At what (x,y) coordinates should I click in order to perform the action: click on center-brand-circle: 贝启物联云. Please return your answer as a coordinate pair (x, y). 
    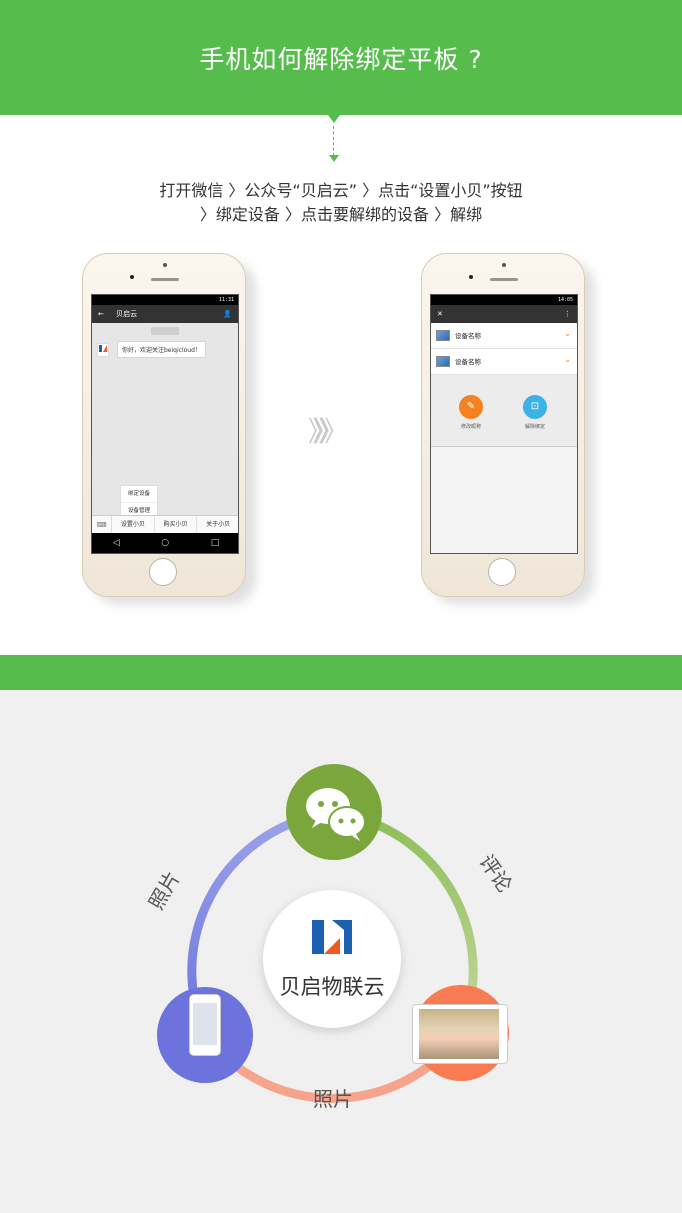
    Looking at the image, I should click on (332, 959).